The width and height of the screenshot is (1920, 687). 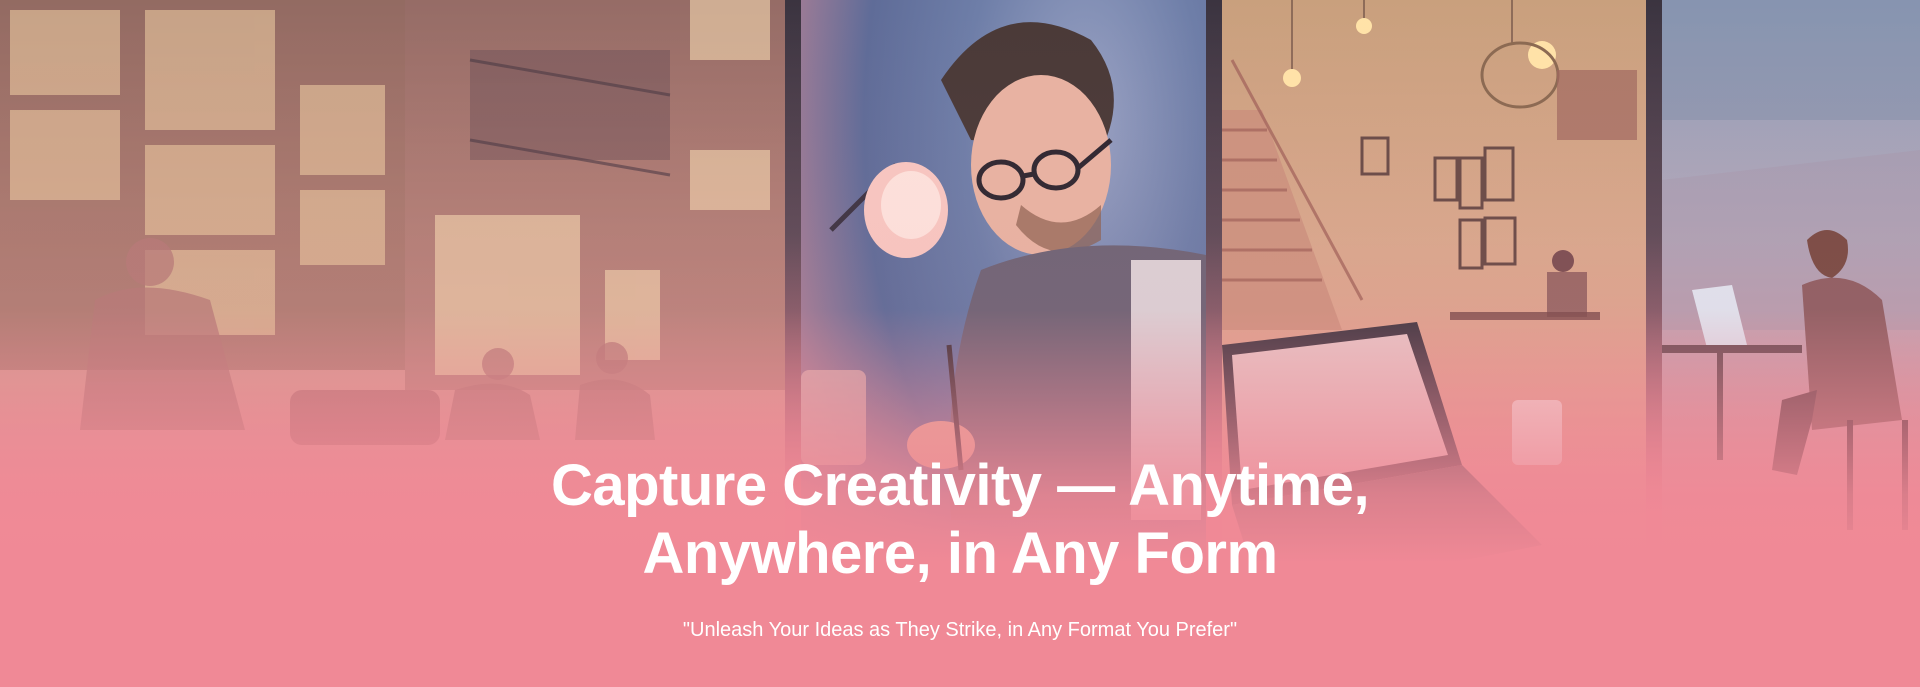 I want to click on hero-headline-line-2: Anywhere, in Any Form, so click(x=960, y=553).